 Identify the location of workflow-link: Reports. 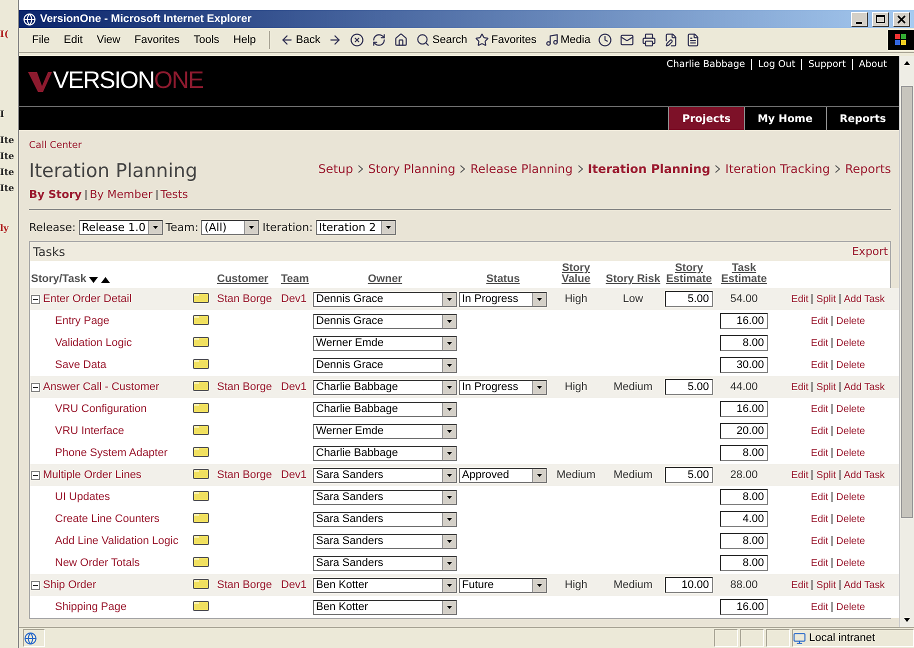
(867, 169).